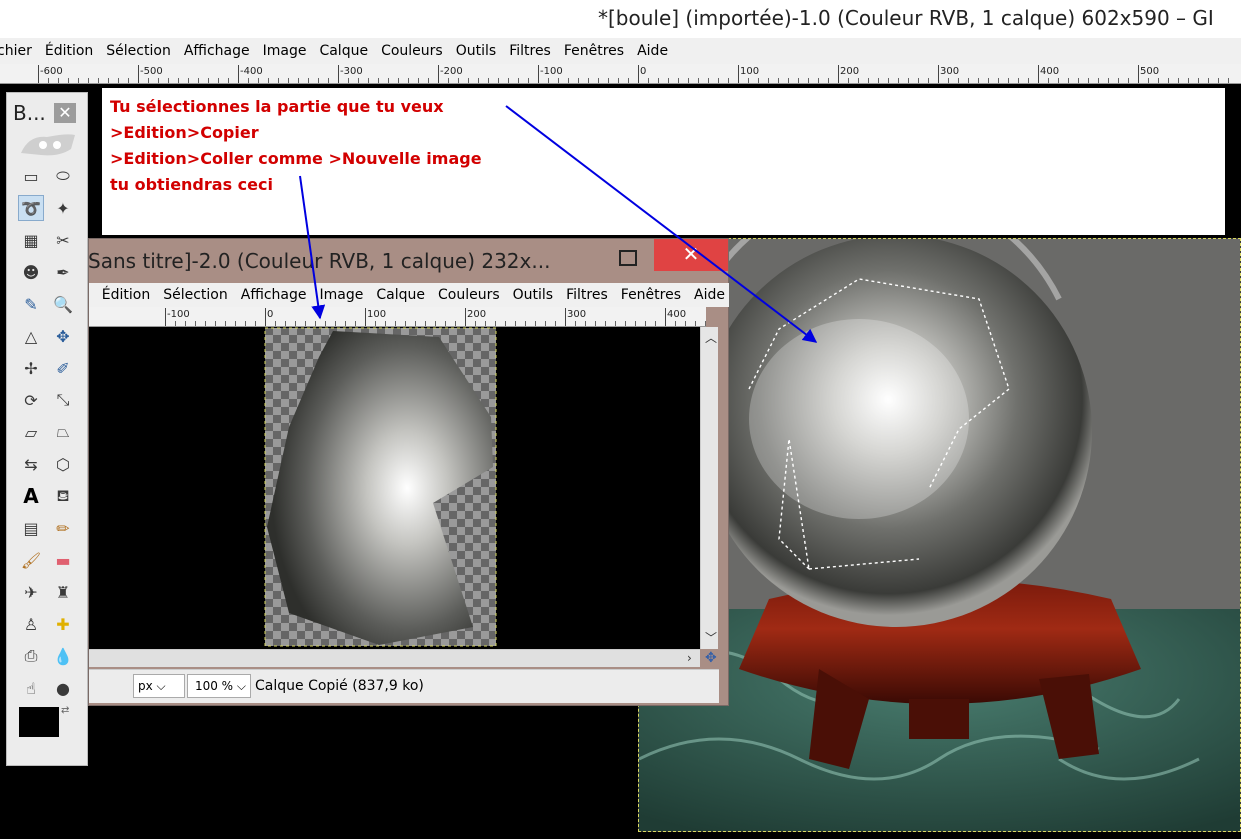  What do you see at coordinates (711, 637) in the screenshot?
I see `scroll-down-icon: ﹀` at bounding box center [711, 637].